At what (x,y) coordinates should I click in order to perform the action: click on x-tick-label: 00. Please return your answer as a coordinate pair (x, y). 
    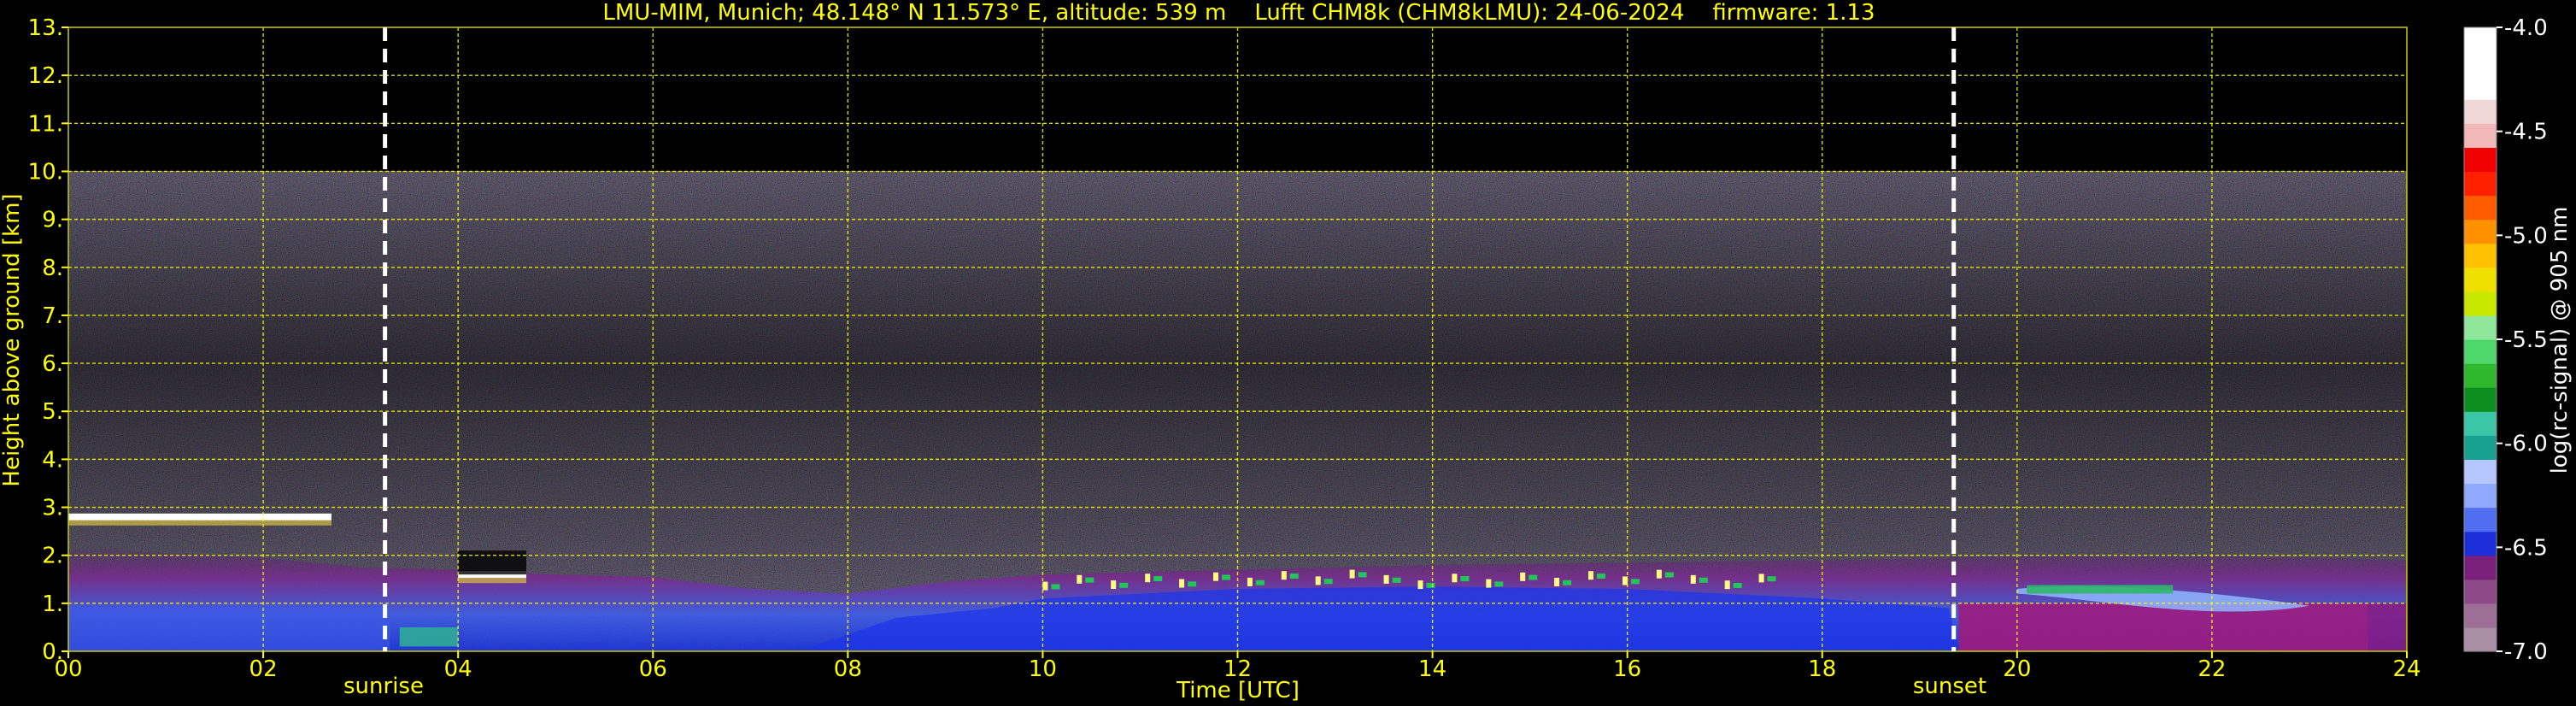
    Looking at the image, I should click on (68, 669).